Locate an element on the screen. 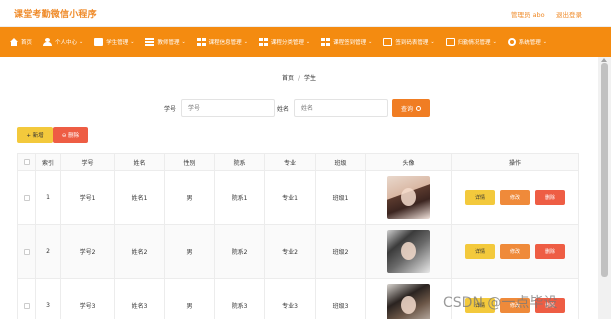 Image resolution: width=611 pixels, height=319 pixels. nav-item-system: 系统管理 ⌄ is located at coordinates (527, 42).